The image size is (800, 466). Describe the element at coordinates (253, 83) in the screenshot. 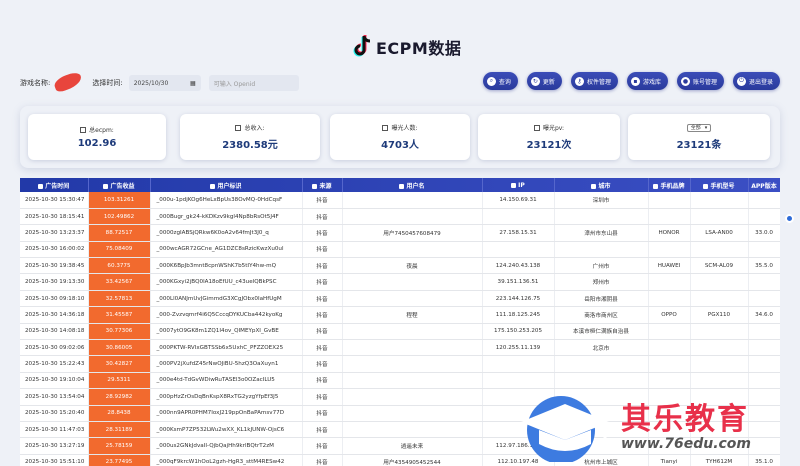

I see `openid-input: 可输入 Openid` at that location.